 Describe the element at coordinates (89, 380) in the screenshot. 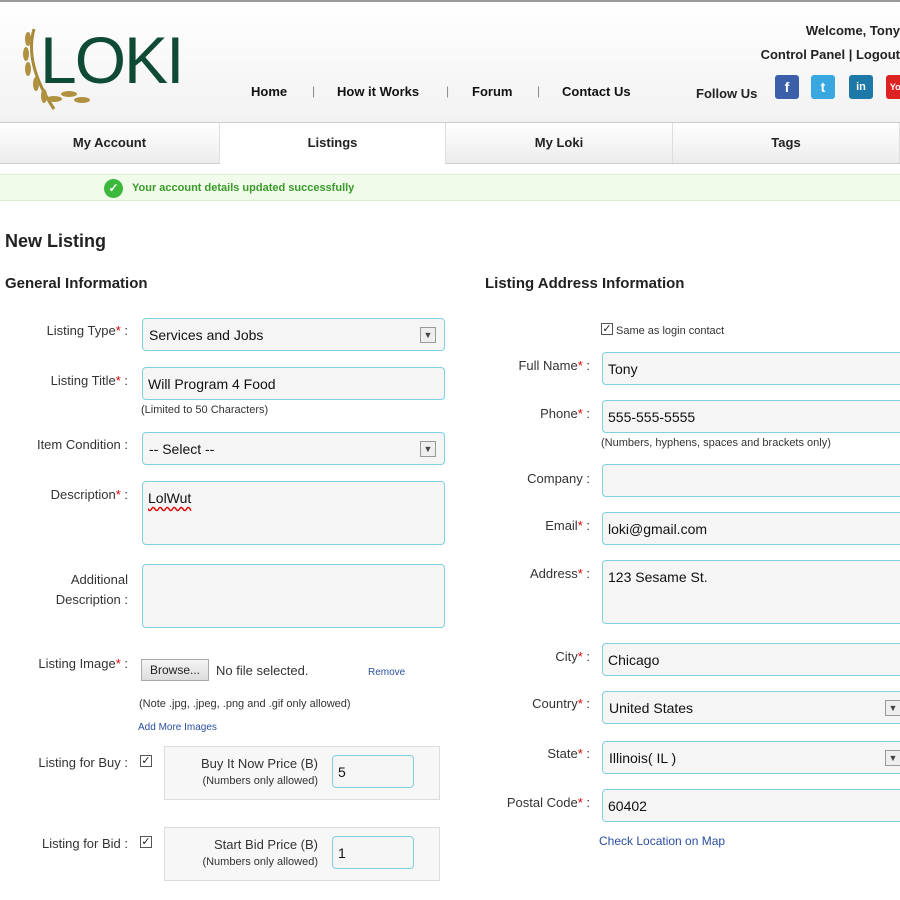

I see `listing-title-label: Listing Title* :` at that location.